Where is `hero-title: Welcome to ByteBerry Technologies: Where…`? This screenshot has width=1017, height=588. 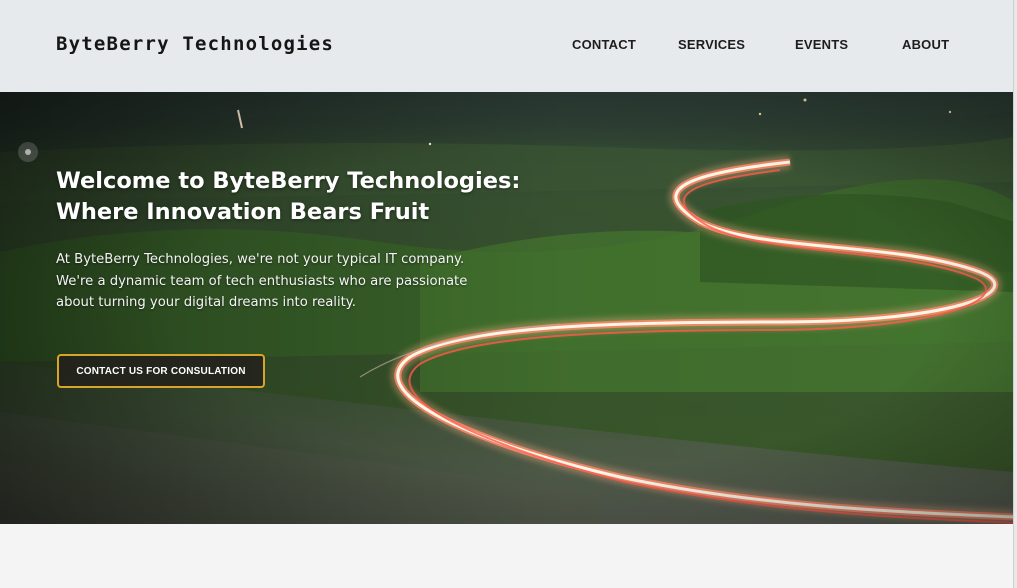
hero-title: Welcome to ByteBerry Technologies: Where… is located at coordinates (291, 197).